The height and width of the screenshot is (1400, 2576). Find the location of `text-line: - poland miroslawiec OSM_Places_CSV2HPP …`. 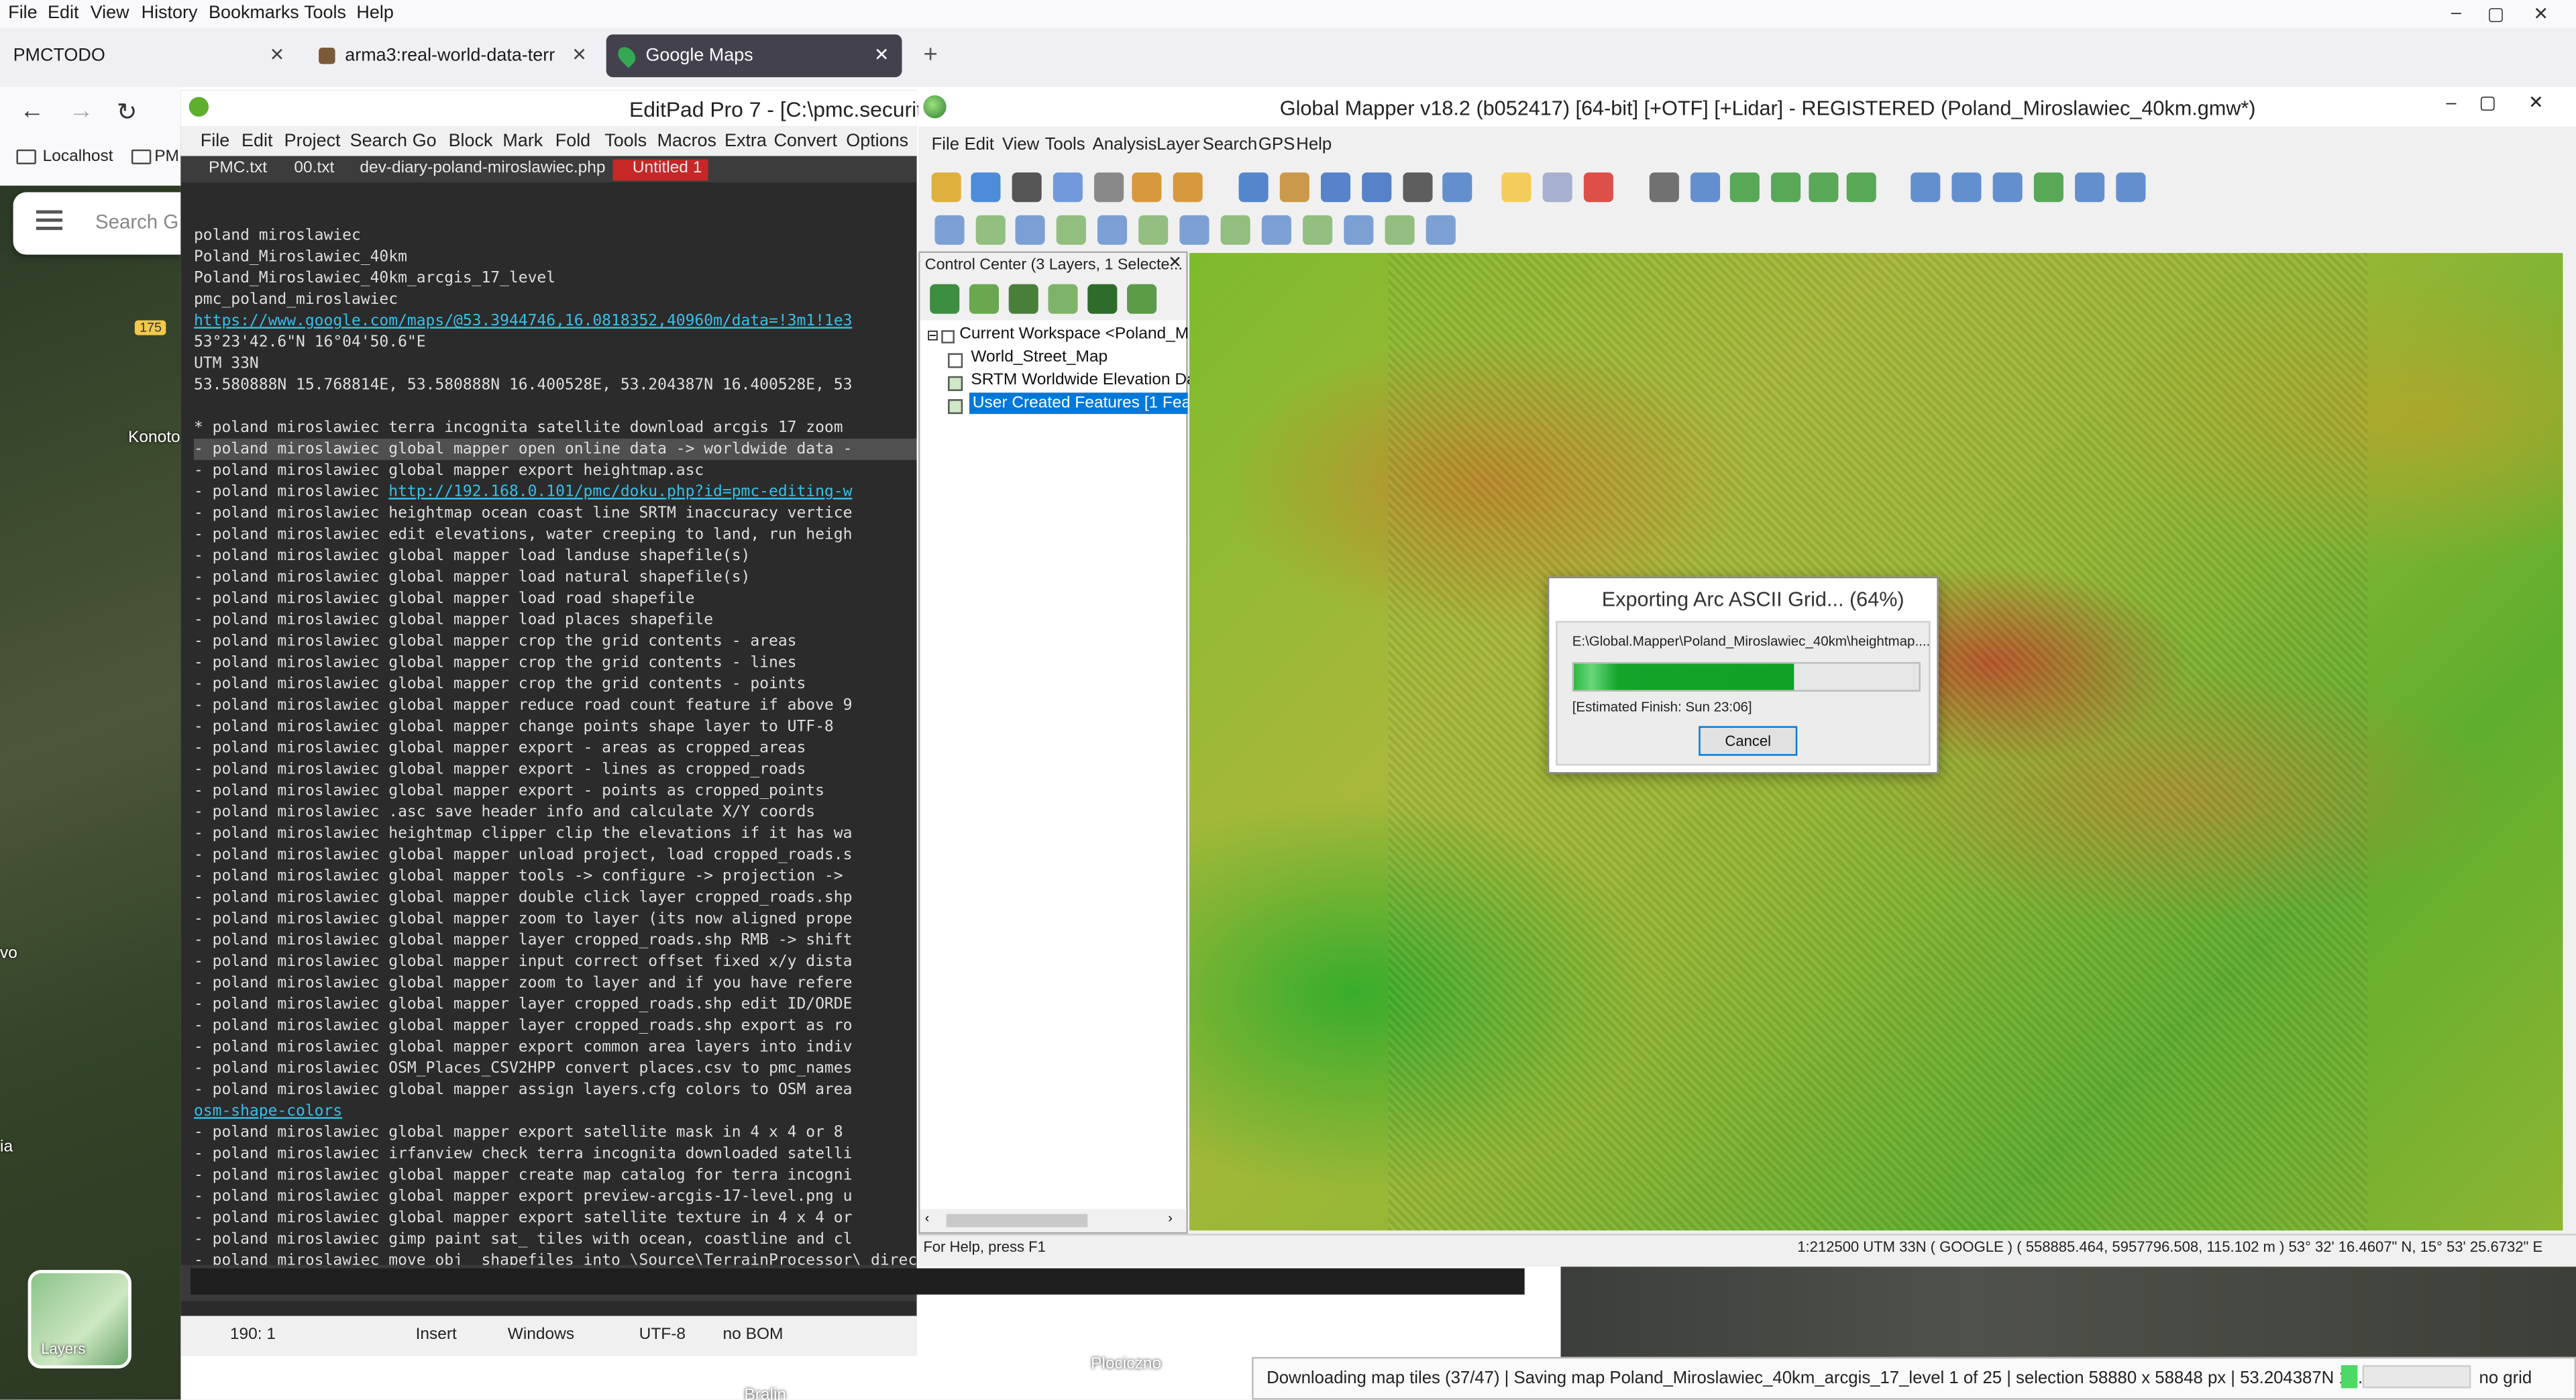

text-line: - poland miroslawiec OSM_Places_CSV2HPP … is located at coordinates (555, 1068).